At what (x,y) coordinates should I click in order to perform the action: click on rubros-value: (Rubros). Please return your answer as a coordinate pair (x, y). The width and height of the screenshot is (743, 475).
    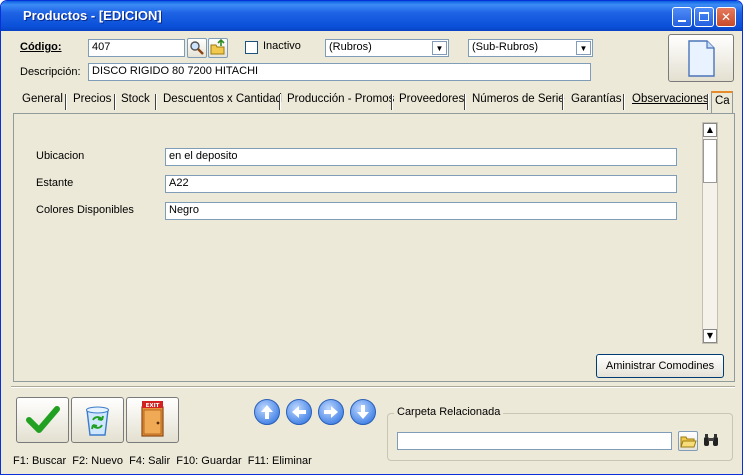
    Looking at the image, I should click on (350, 47).